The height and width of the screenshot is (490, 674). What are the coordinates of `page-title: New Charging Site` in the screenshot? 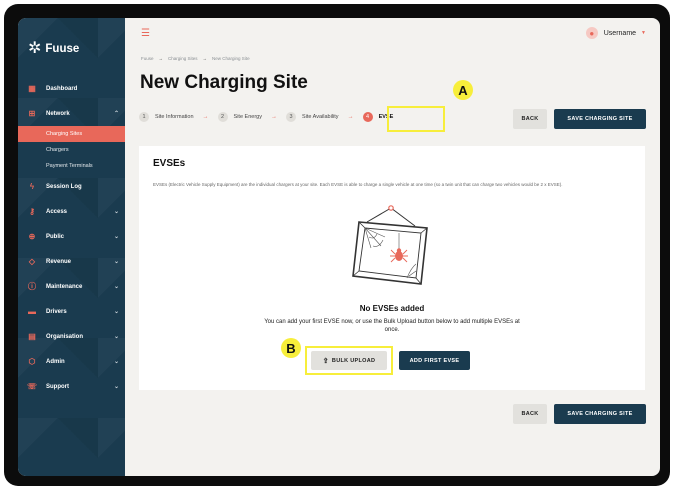 It's located at (224, 82).